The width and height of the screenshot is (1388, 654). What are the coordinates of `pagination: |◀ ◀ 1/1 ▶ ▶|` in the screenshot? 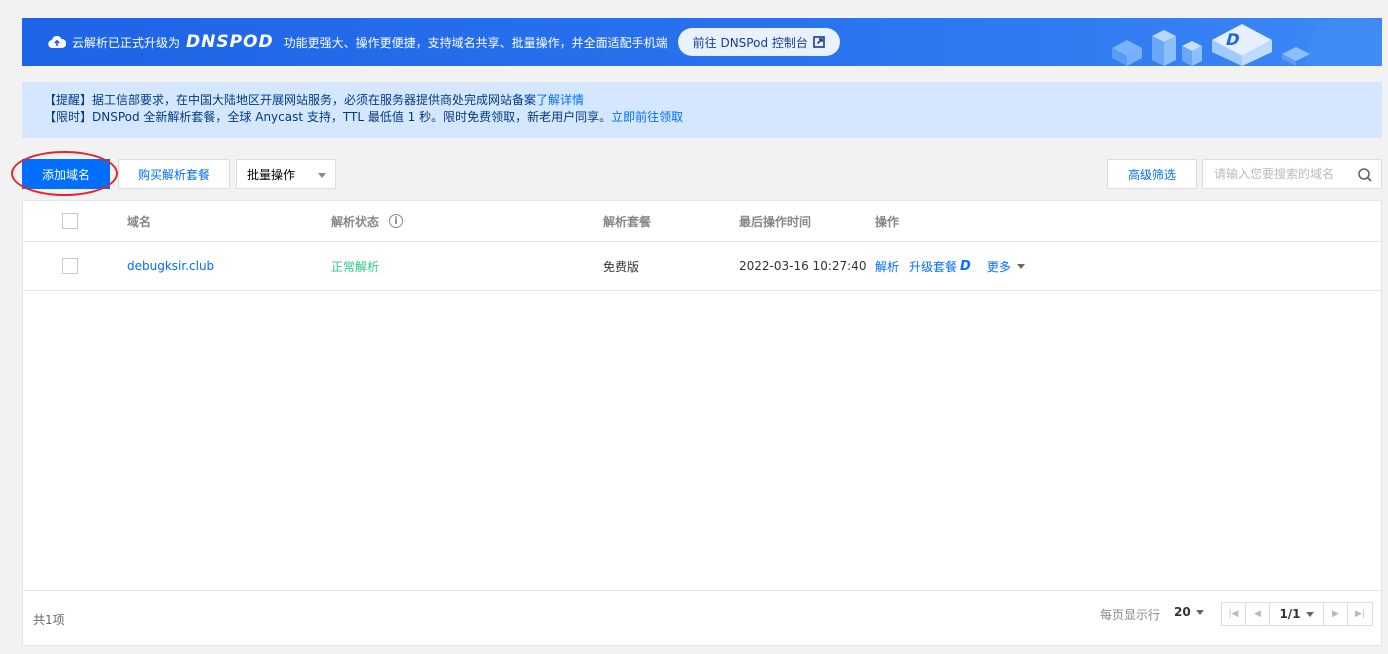 It's located at (1297, 614).